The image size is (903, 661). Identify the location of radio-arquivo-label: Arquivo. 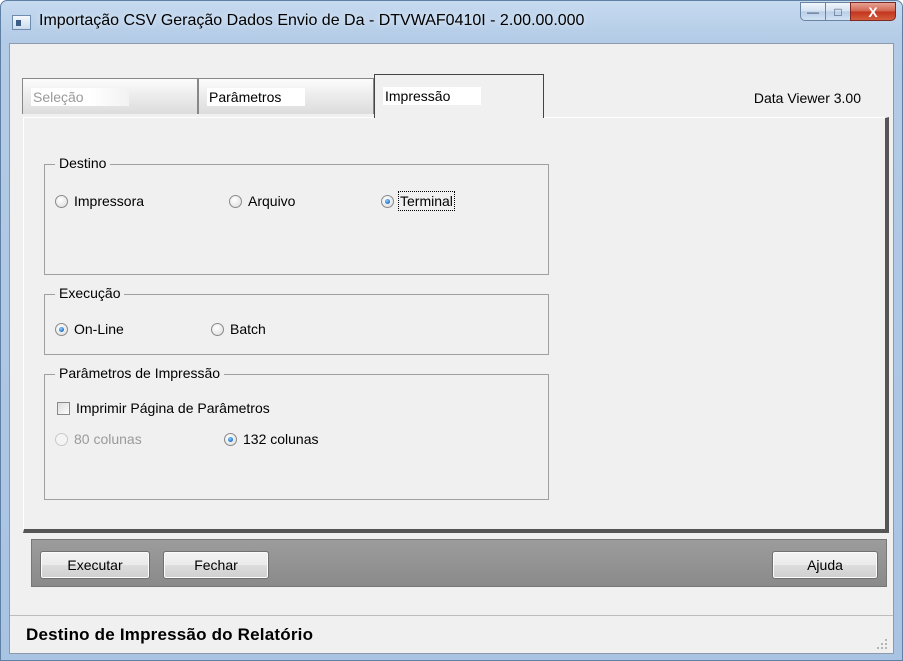
(272, 201).